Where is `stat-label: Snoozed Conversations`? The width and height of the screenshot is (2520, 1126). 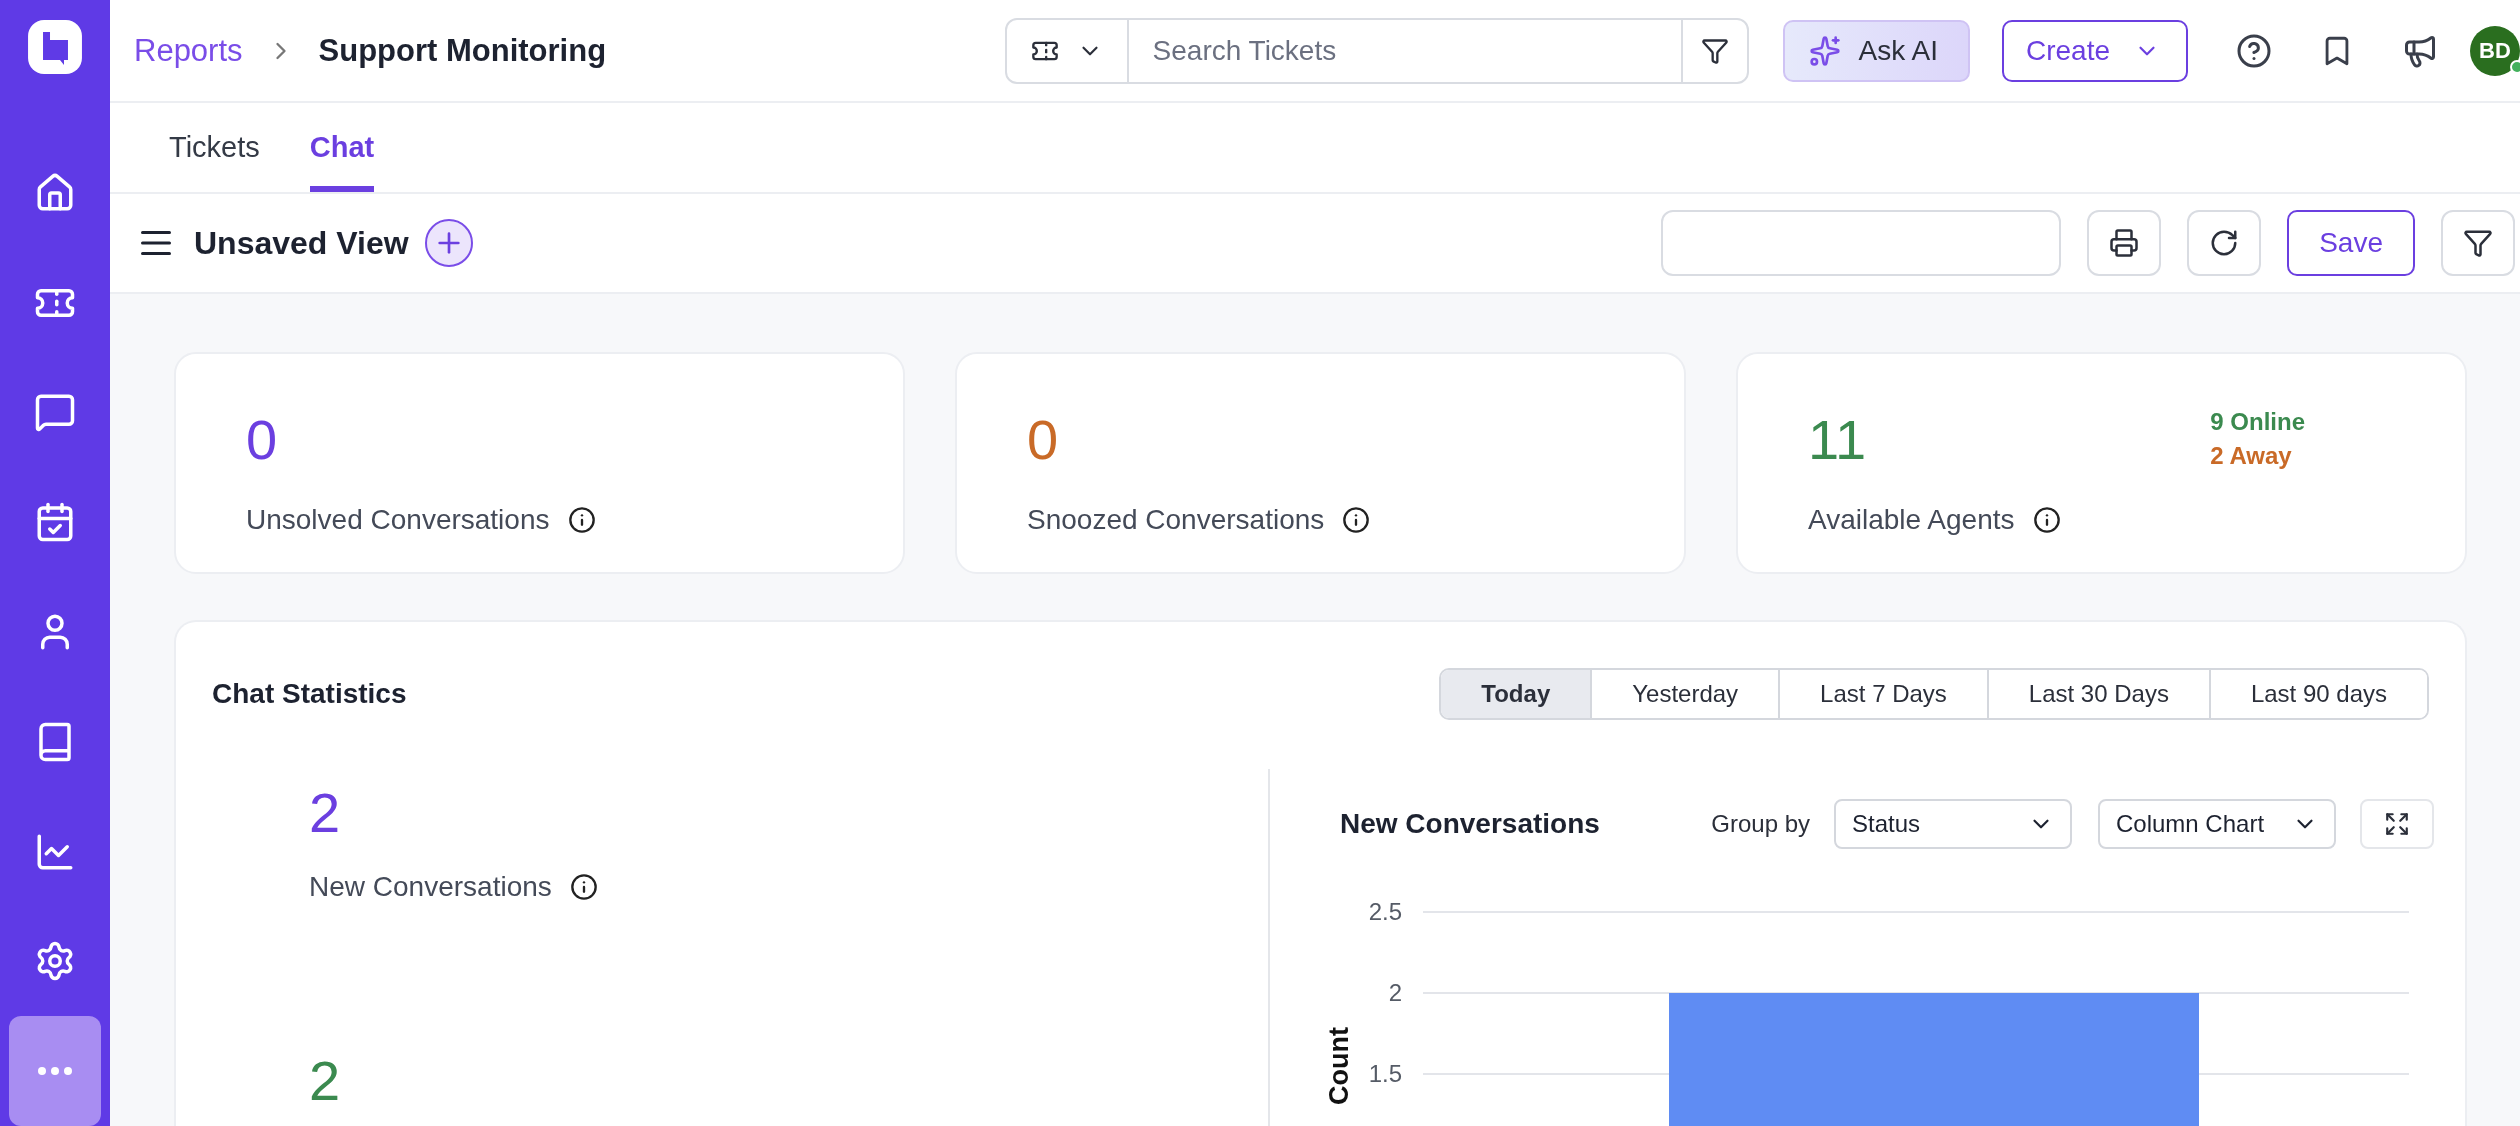
stat-label: Snoozed Conversations is located at coordinates (1176, 520).